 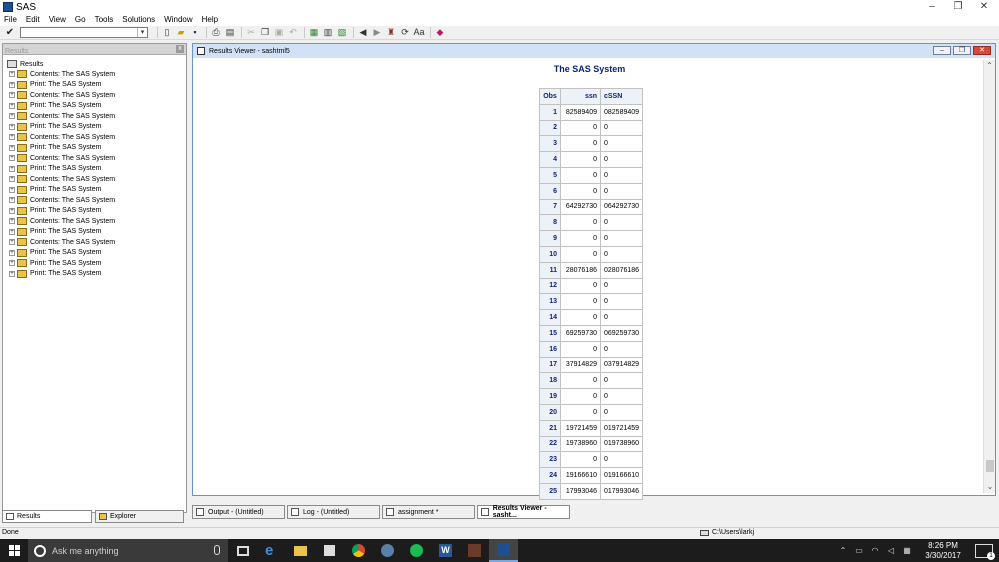 What do you see at coordinates (943, 551) in the screenshot?
I see `taskbar-clock: 8:26 PM 3/30/2017` at bounding box center [943, 551].